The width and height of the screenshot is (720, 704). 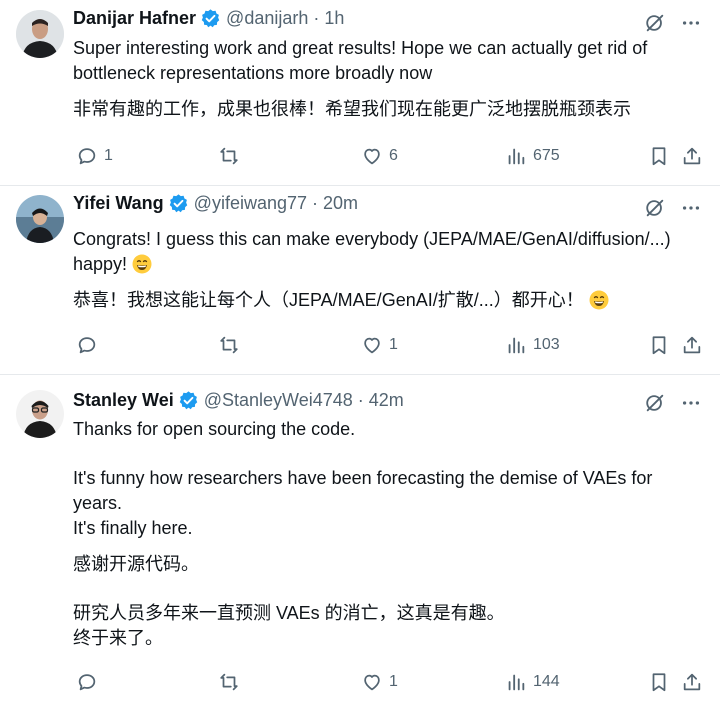 I want to click on timestamp: 20m, so click(x=340, y=203).